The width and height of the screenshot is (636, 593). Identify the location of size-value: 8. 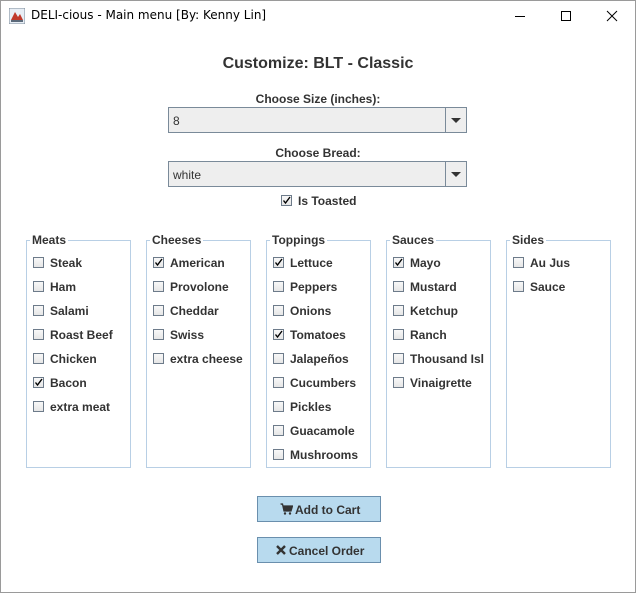
(176, 121).